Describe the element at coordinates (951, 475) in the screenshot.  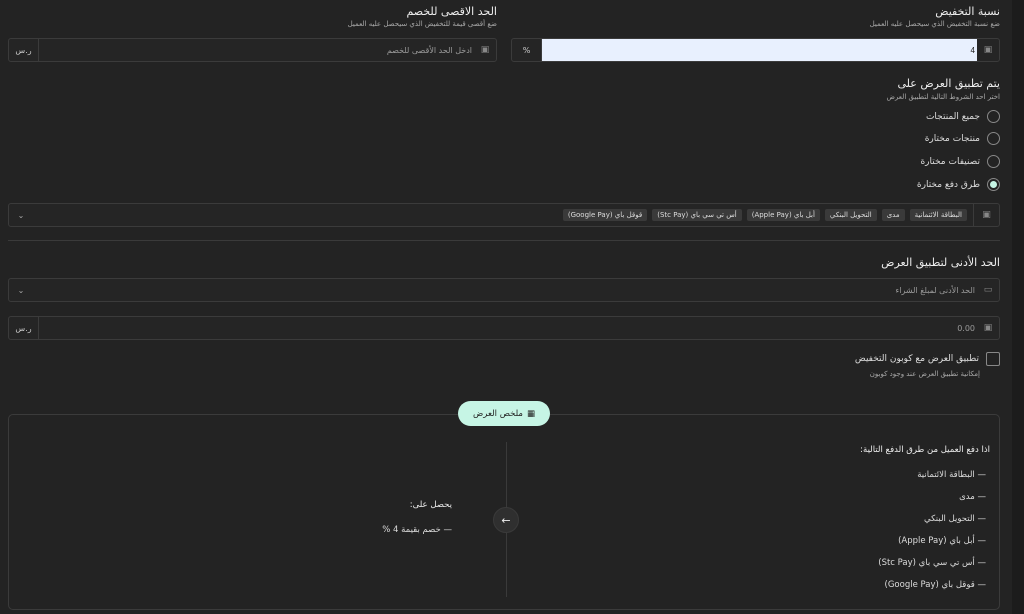
I see `summary-method: — البطاقة الائتمانية` at that location.